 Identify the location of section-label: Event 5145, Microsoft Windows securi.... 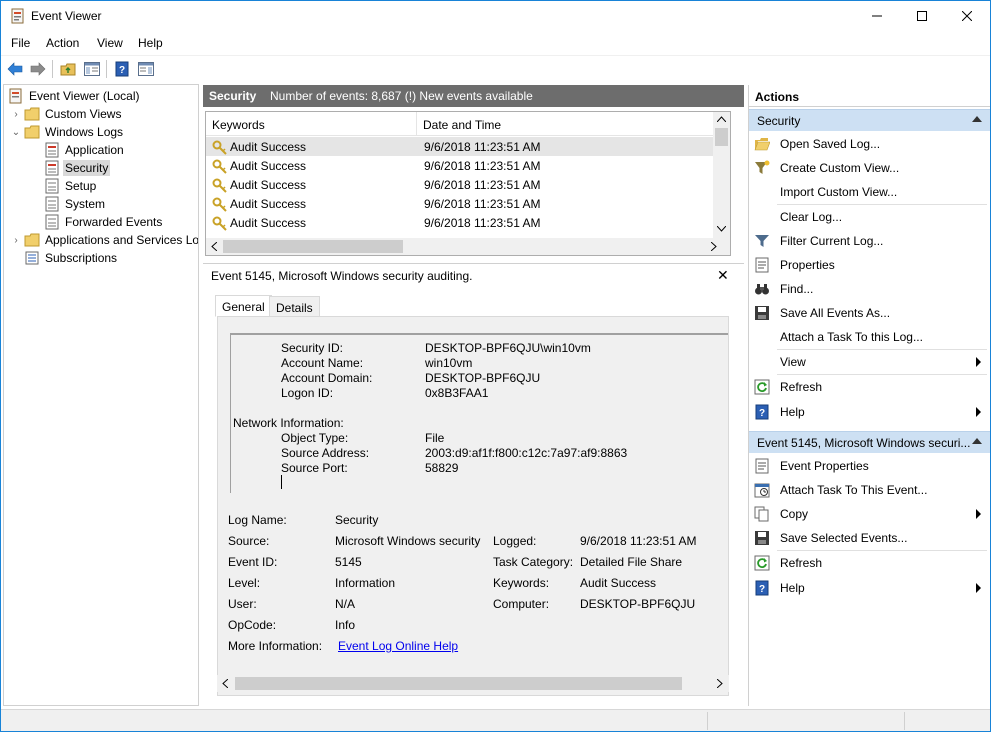
(864, 443).